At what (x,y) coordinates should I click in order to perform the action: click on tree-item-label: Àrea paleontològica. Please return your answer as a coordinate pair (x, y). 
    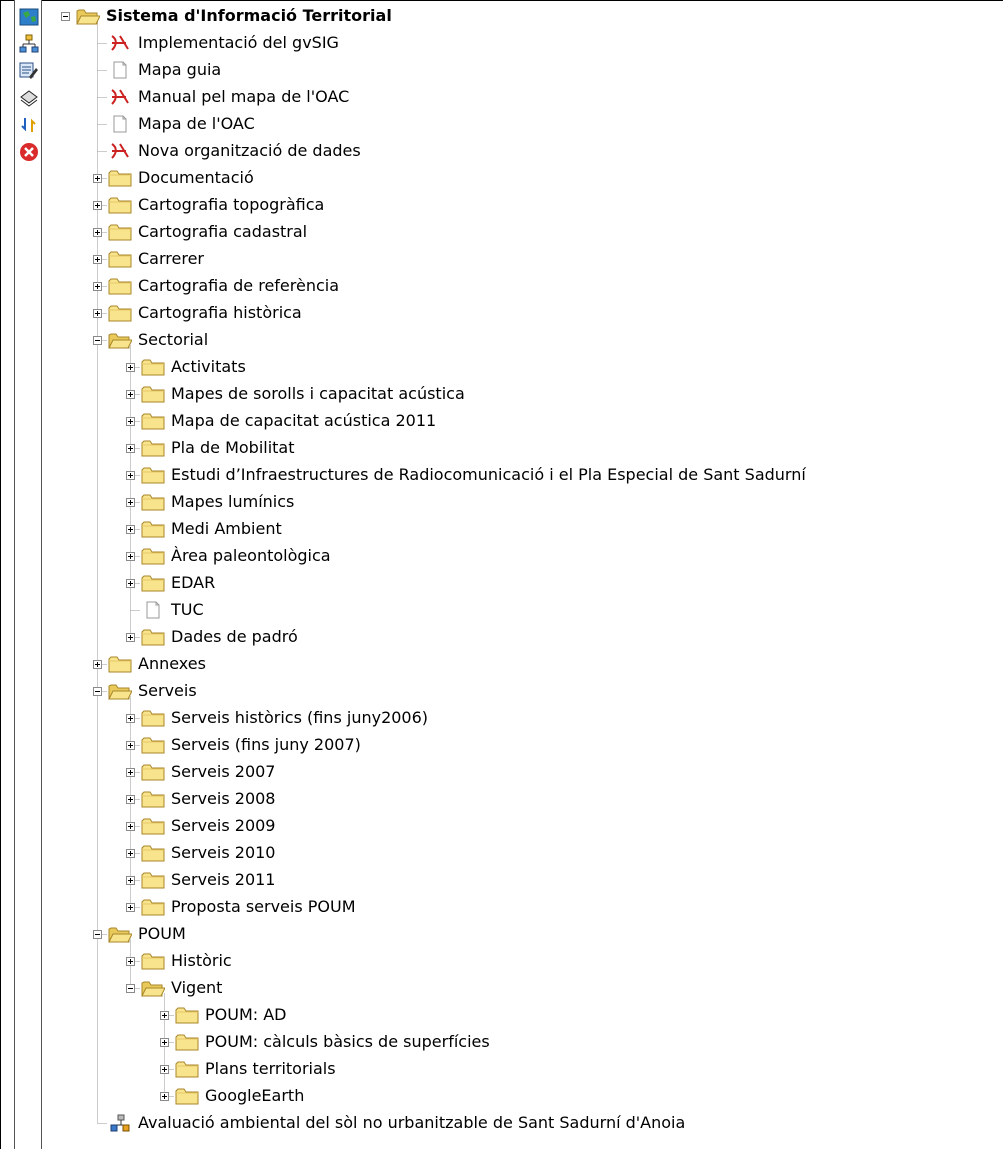
    Looking at the image, I should click on (251, 555).